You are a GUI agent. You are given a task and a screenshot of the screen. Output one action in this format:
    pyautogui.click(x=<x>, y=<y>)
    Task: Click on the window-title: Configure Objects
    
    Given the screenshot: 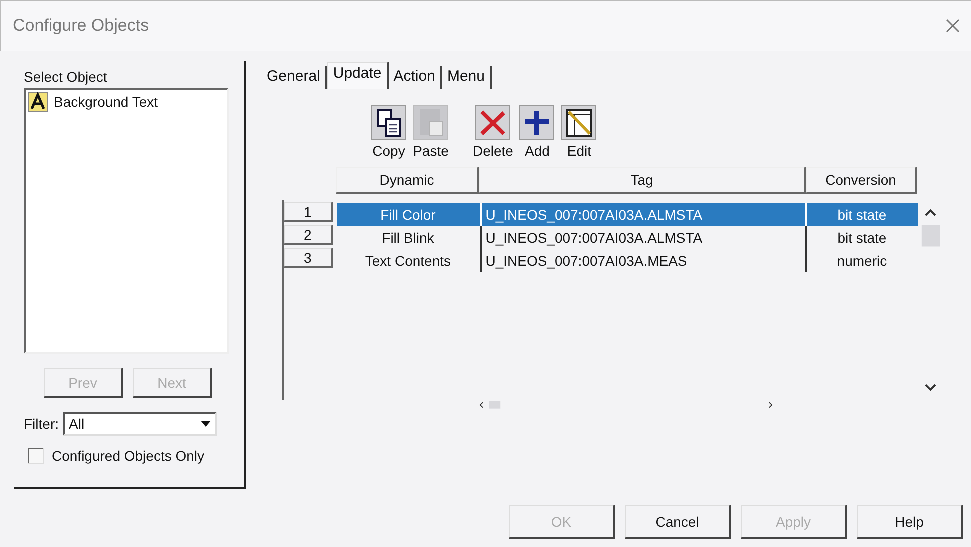 What is the action you would take?
    pyautogui.click(x=81, y=26)
    